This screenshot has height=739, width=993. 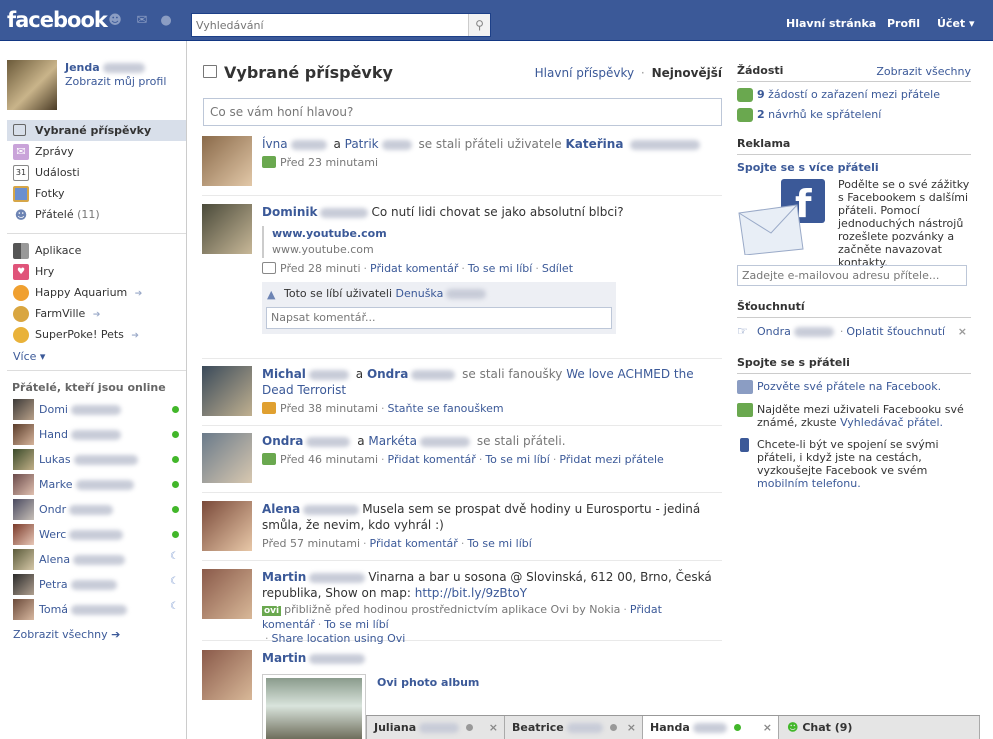 What do you see at coordinates (362, 144) in the screenshot?
I see `story-actor: Patrik` at bounding box center [362, 144].